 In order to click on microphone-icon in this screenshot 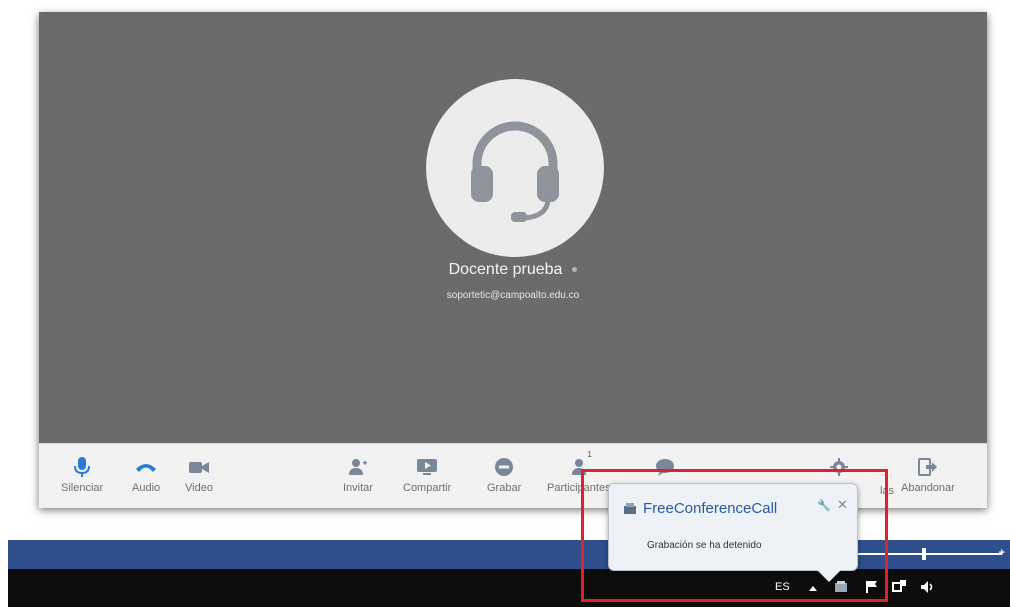, I will do `click(82, 467)`.